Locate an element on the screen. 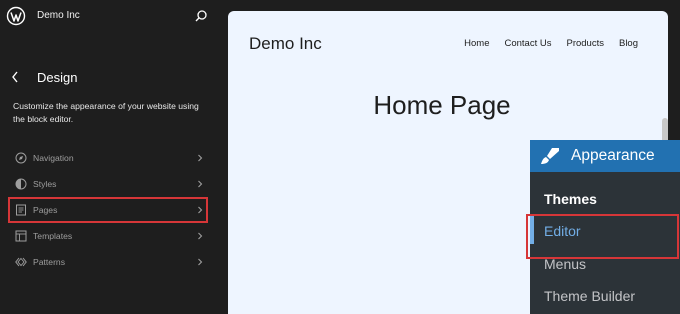  patterns-icon is located at coordinates (21, 262).